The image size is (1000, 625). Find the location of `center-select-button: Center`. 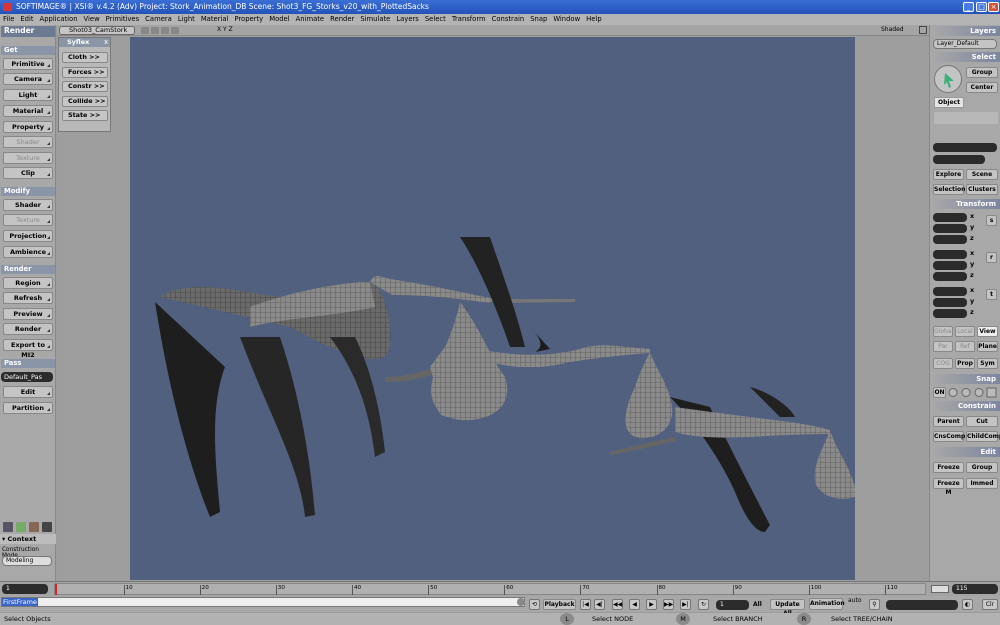

center-select-button: Center is located at coordinates (982, 87).